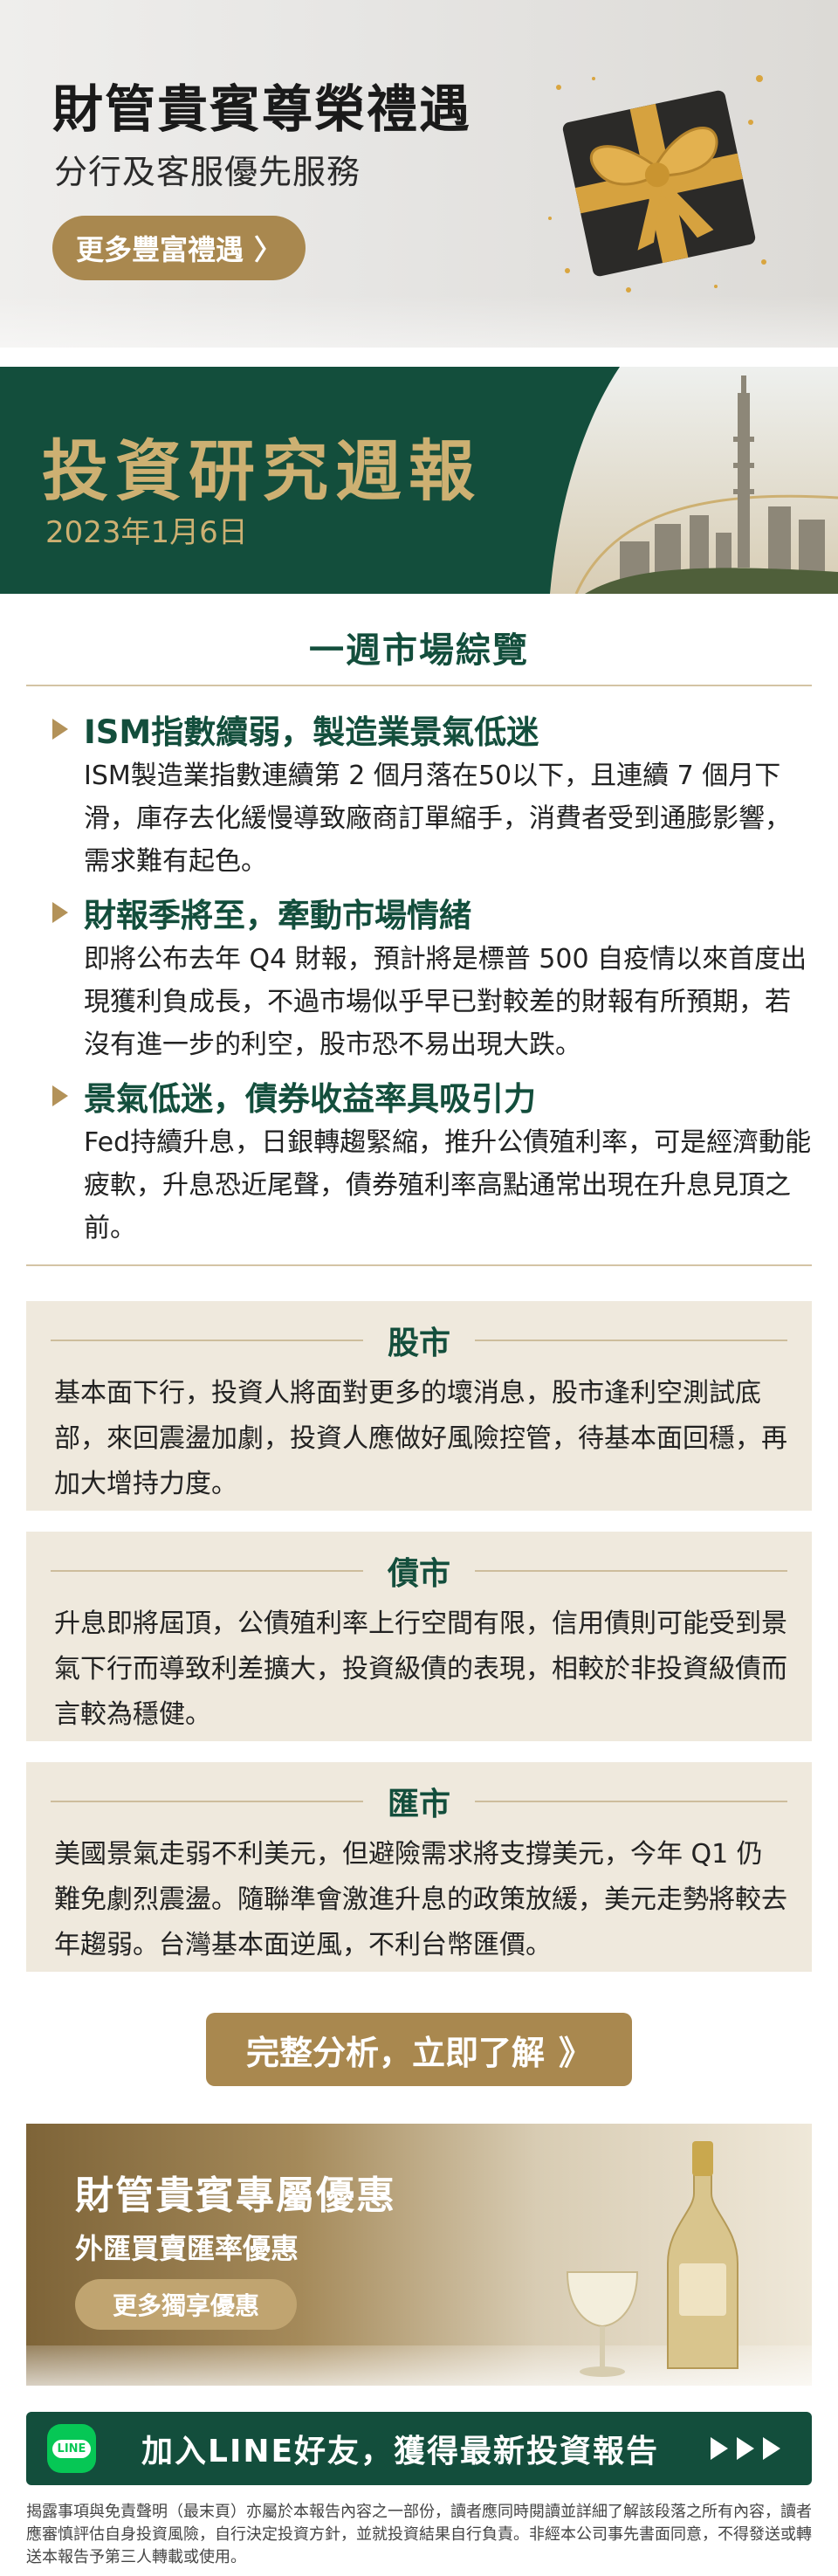  Describe the element at coordinates (146, 532) in the screenshot. I see `report-date: 2023年1月6日` at that location.